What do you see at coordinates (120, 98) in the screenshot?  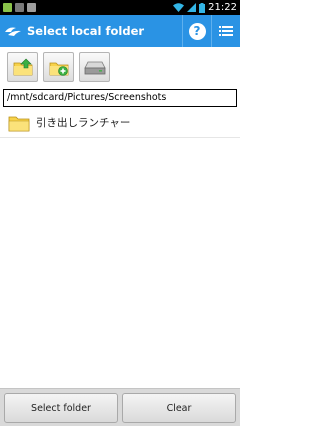 I see `current-path: /mnt/sdcard/Pictures/Screenshots` at bounding box center [120, 98].